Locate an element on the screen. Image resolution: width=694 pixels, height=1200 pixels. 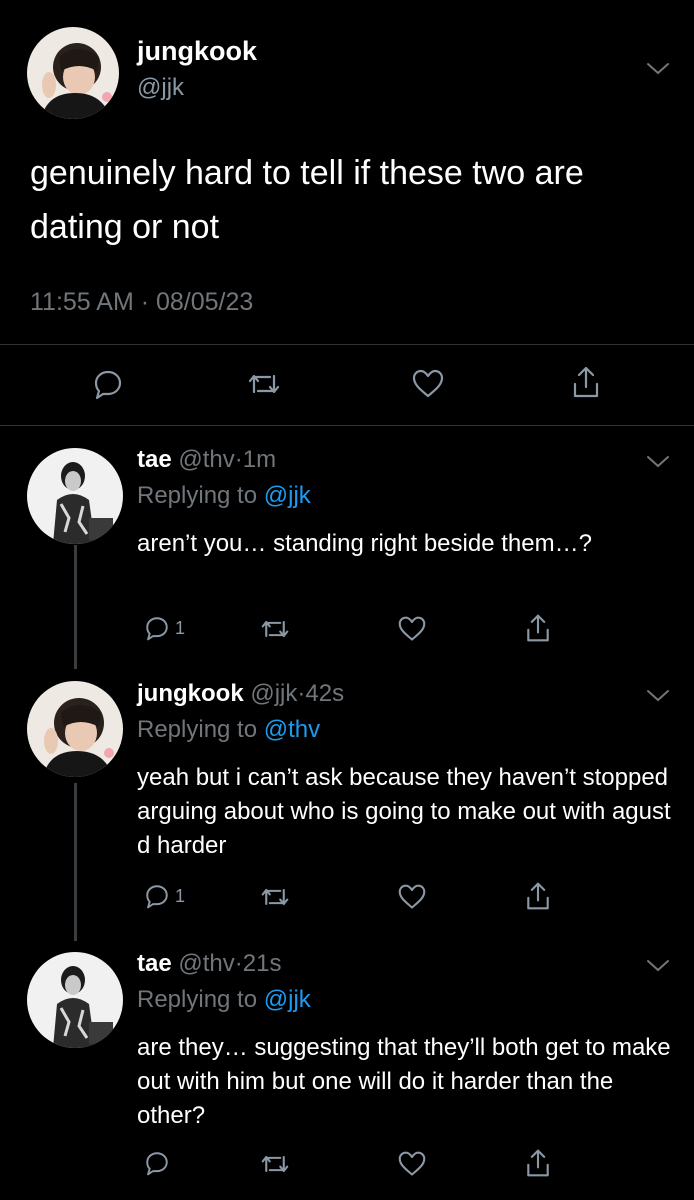
mention-link: @thv is located at coordinates (292, 729).